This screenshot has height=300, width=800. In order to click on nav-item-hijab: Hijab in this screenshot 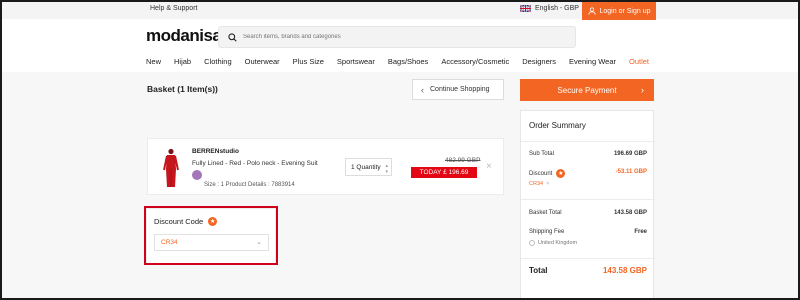, I will do `click(182, 61)`.